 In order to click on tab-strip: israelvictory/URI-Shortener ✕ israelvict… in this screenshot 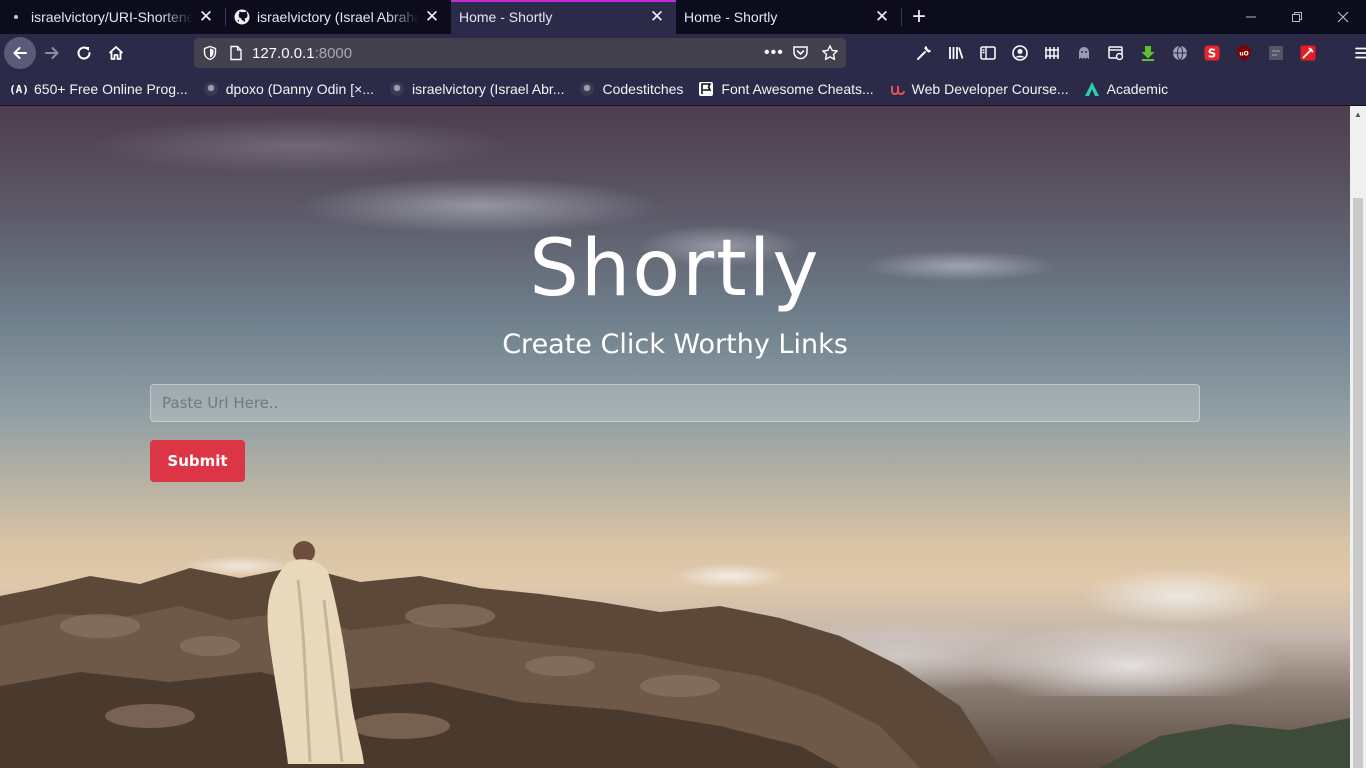, I will do `click(683, 17)`.